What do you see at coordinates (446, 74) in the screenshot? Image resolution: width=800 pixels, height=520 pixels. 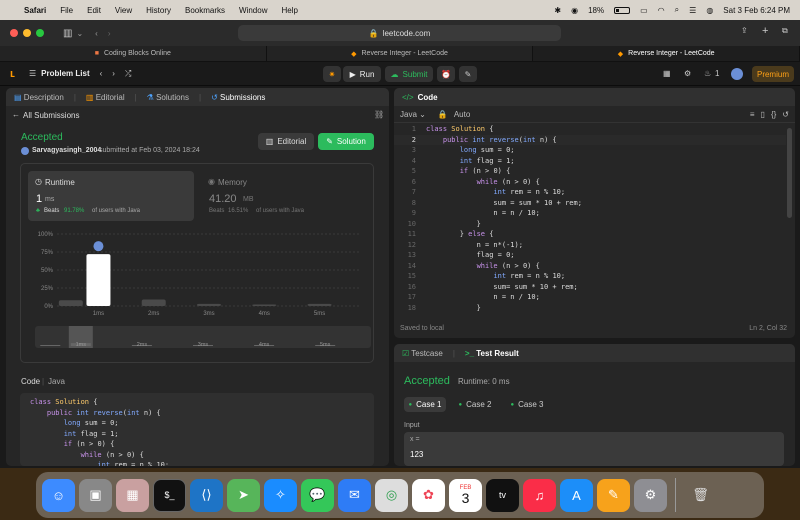 I see `timer-button: ⏰` at bounding box center [446, 74].